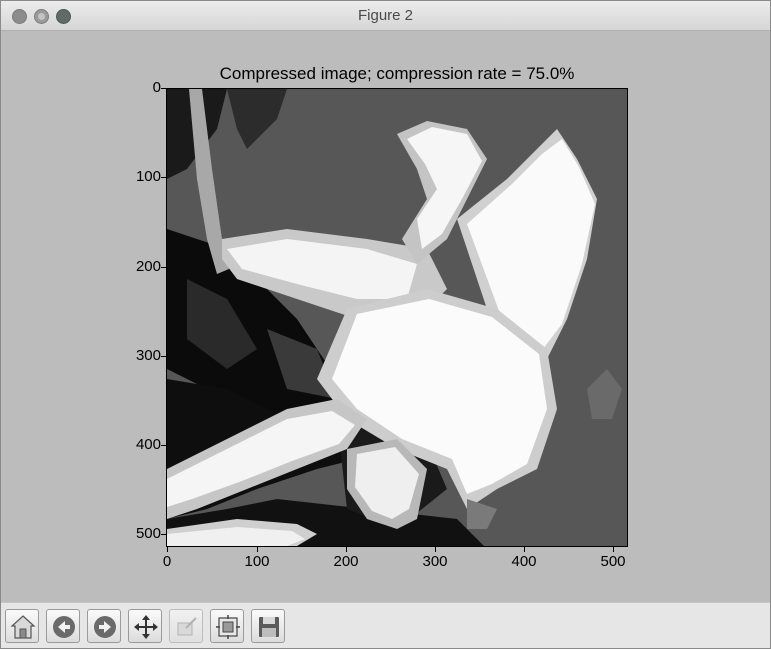  I want to click on forward-button, so click(104, 626).